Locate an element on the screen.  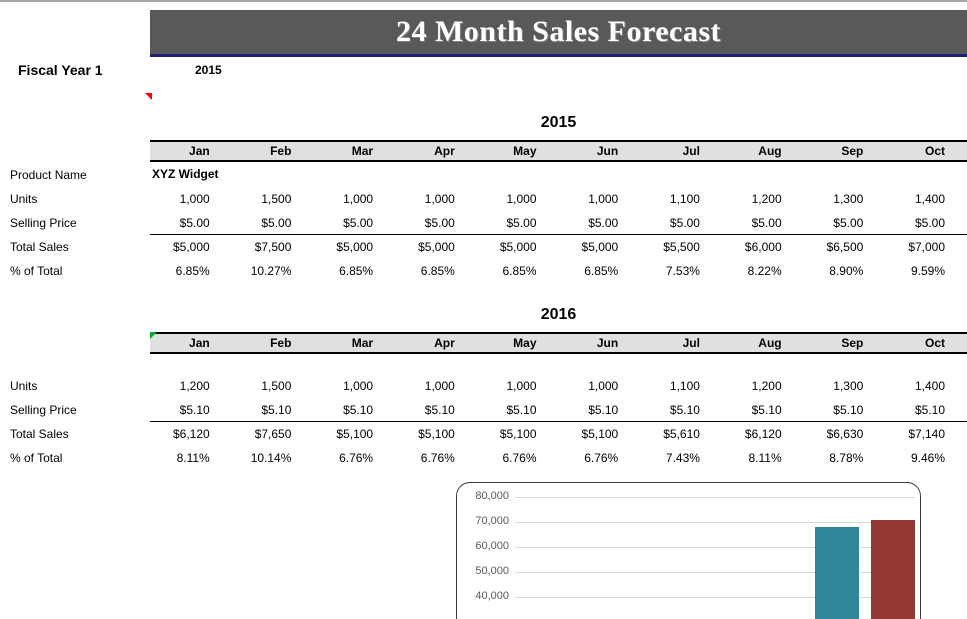
table-cell: $7,500 is located at coordinates (273, 248).